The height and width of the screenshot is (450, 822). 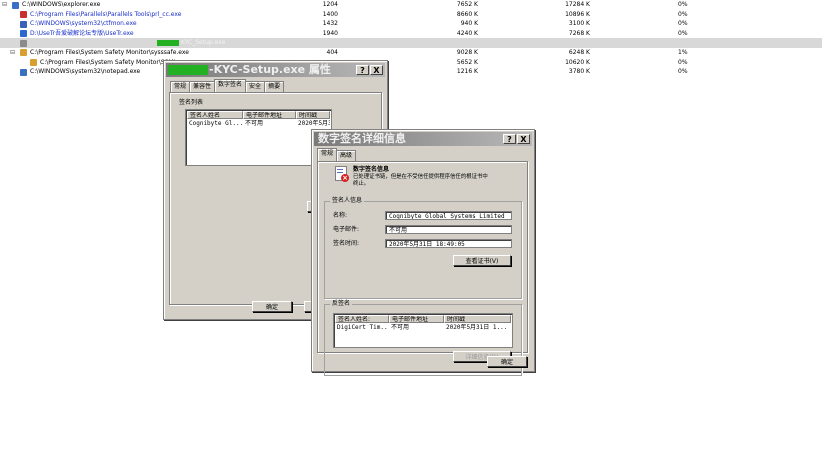 What do you see at coordinates (482, 260) in the screenshot?
I see `view-certificate-button: 查看证书(V)` at bounding box center [482, 260].